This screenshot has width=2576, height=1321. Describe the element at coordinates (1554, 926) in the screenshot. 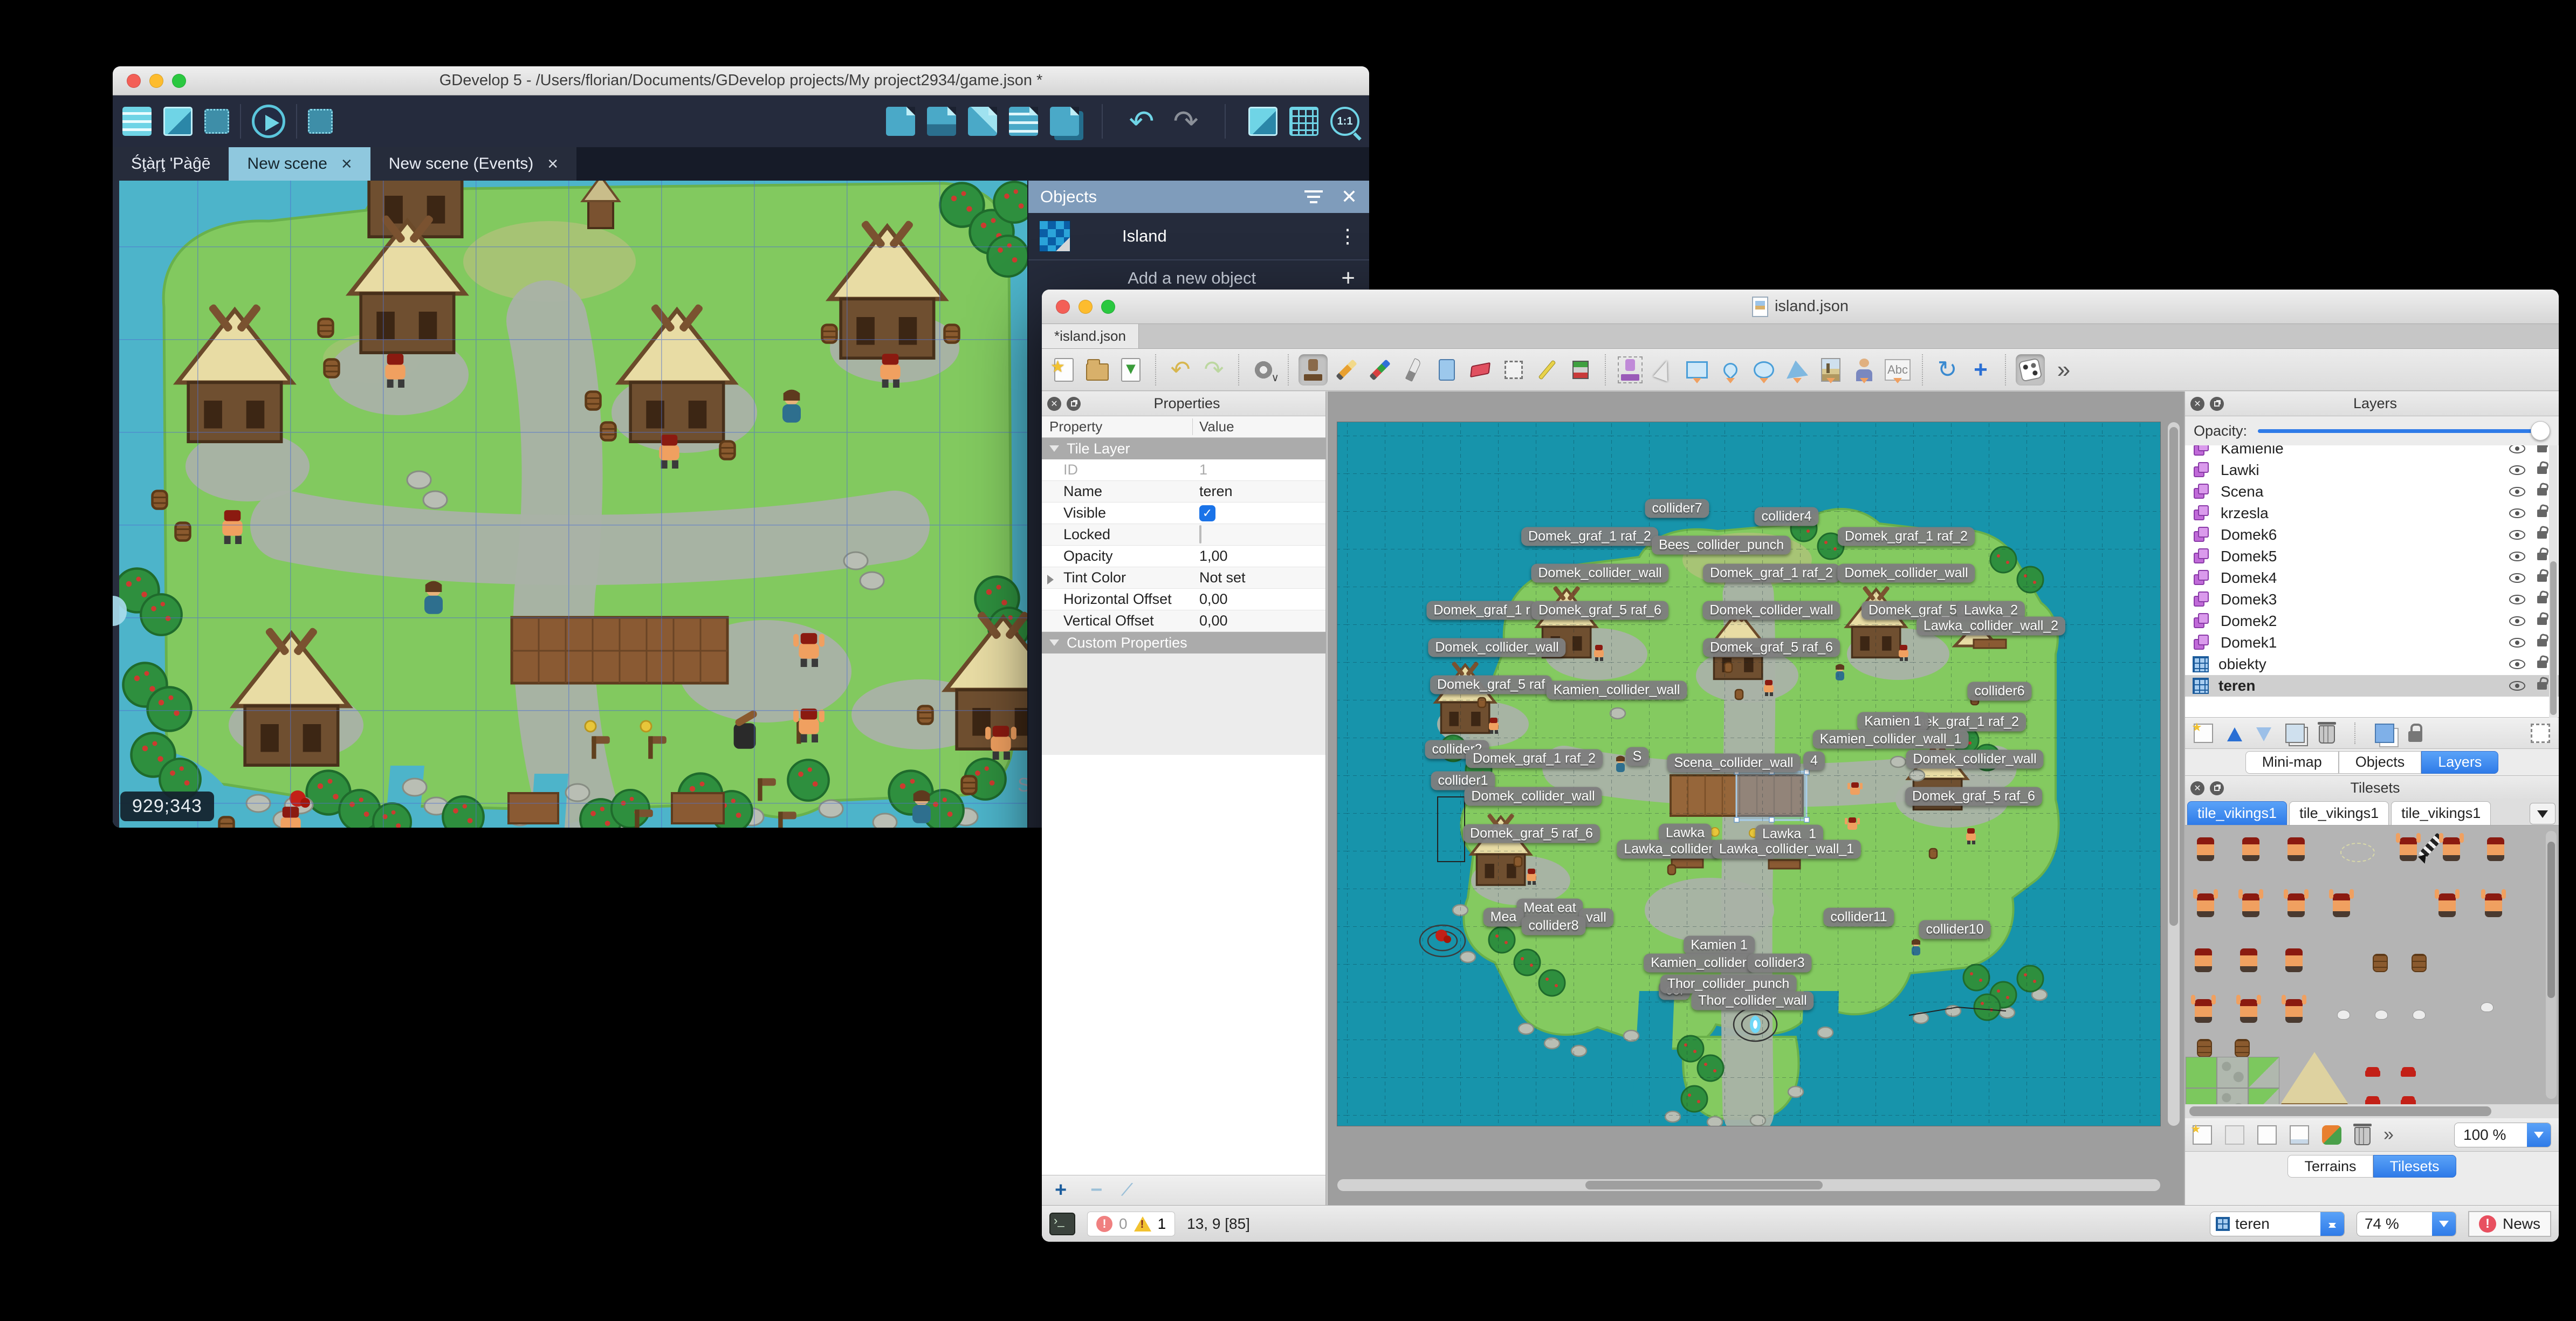

I see `map-object-label: collider8` at that location.